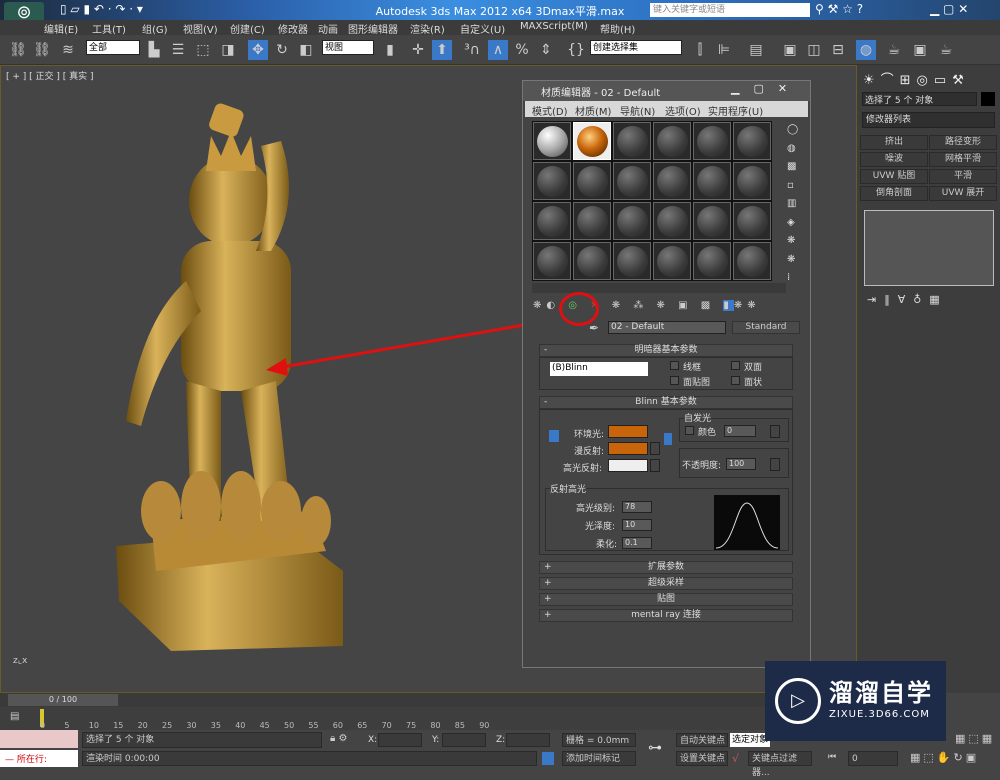  What do you see at coordinates (472, 50) in the screenshot?
I see `snap-toggle-icon: ³∩` at bounding box center [472, 50].